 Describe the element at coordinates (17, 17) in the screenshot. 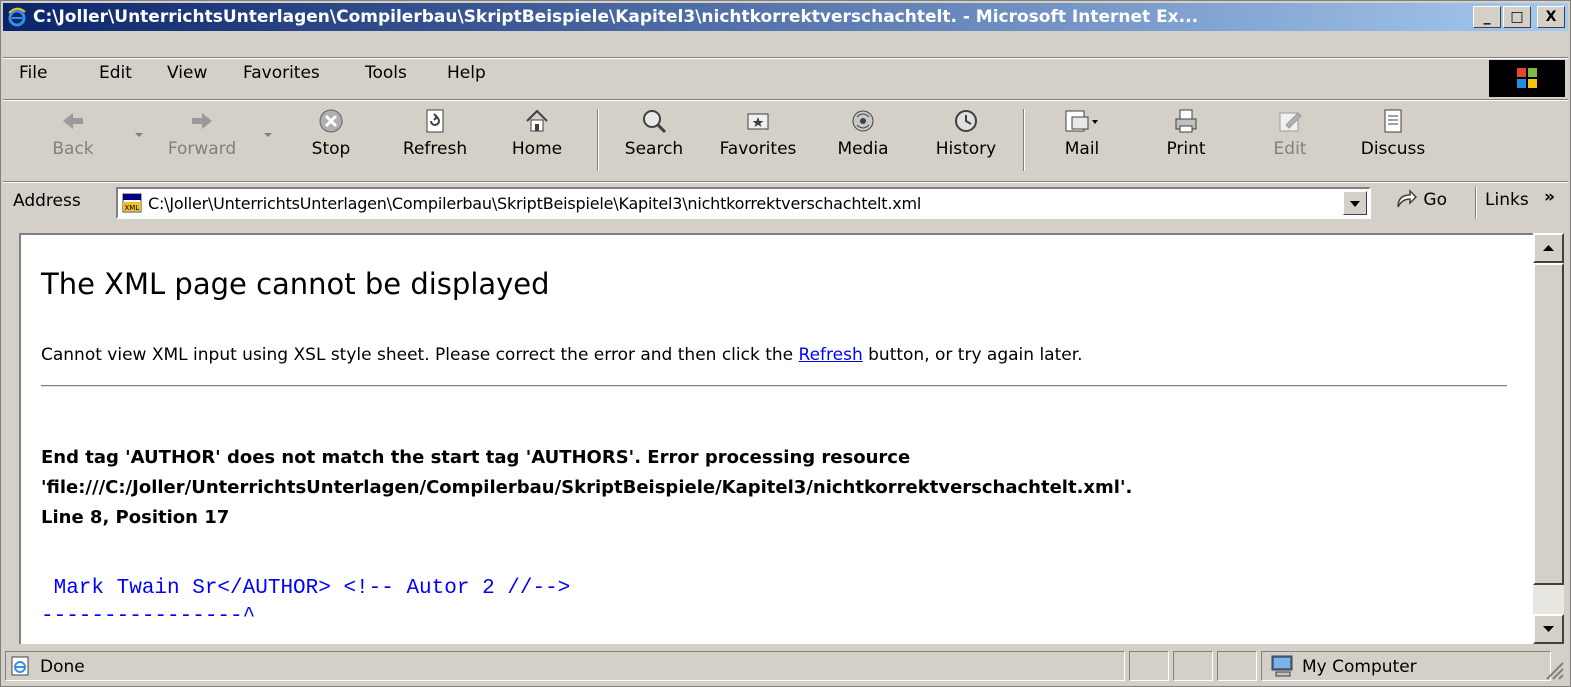

I see `ie-logo-icon` at that location.